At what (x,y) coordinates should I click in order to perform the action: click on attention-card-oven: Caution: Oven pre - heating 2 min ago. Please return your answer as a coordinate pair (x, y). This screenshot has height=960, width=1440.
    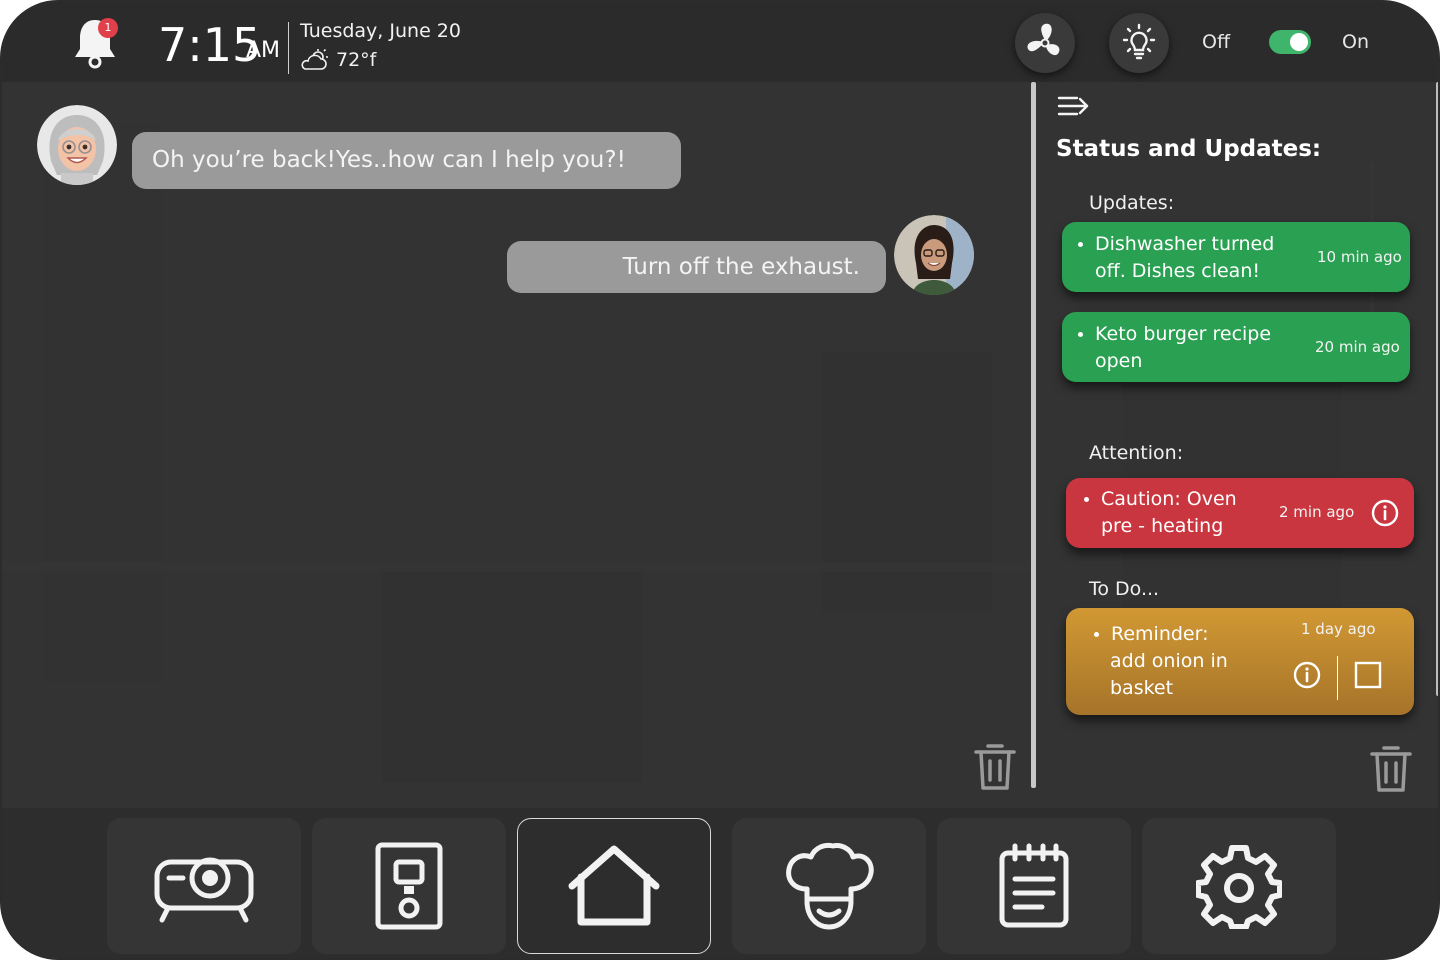
    Looking at the image, I should click on (1240, 513).